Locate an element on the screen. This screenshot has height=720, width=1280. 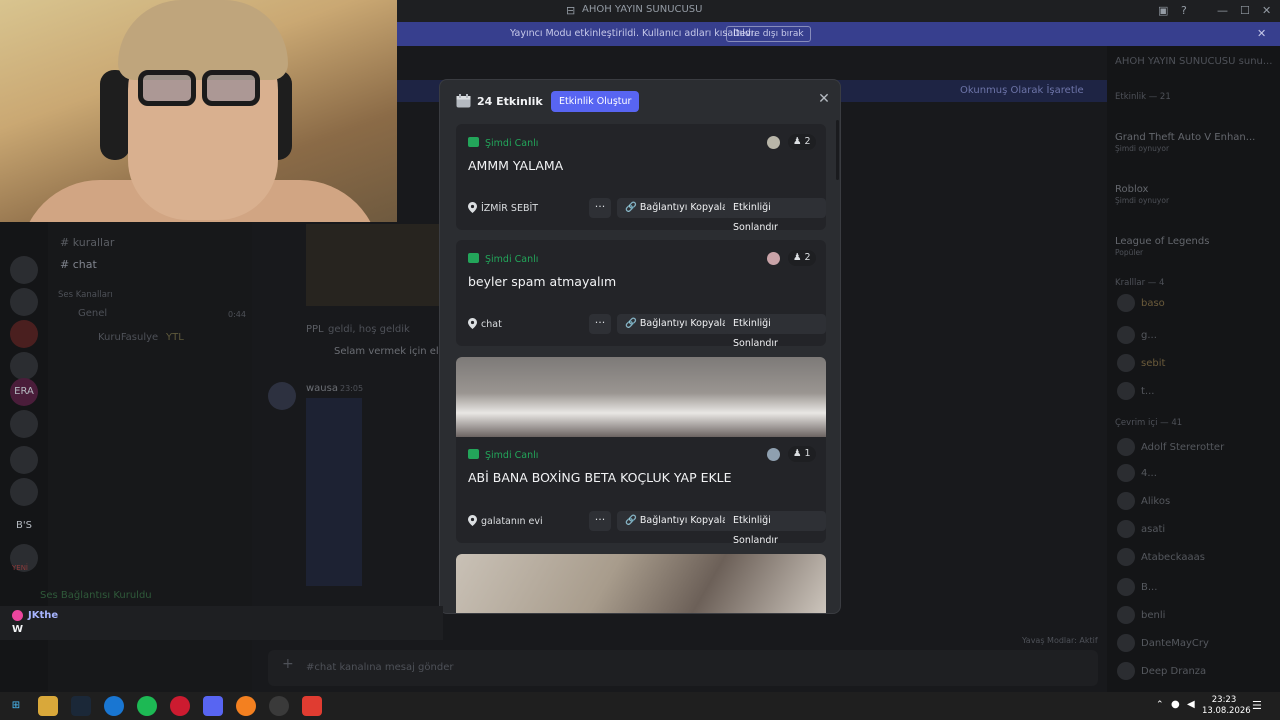
edge-icon is located at coordinates (114, 706).